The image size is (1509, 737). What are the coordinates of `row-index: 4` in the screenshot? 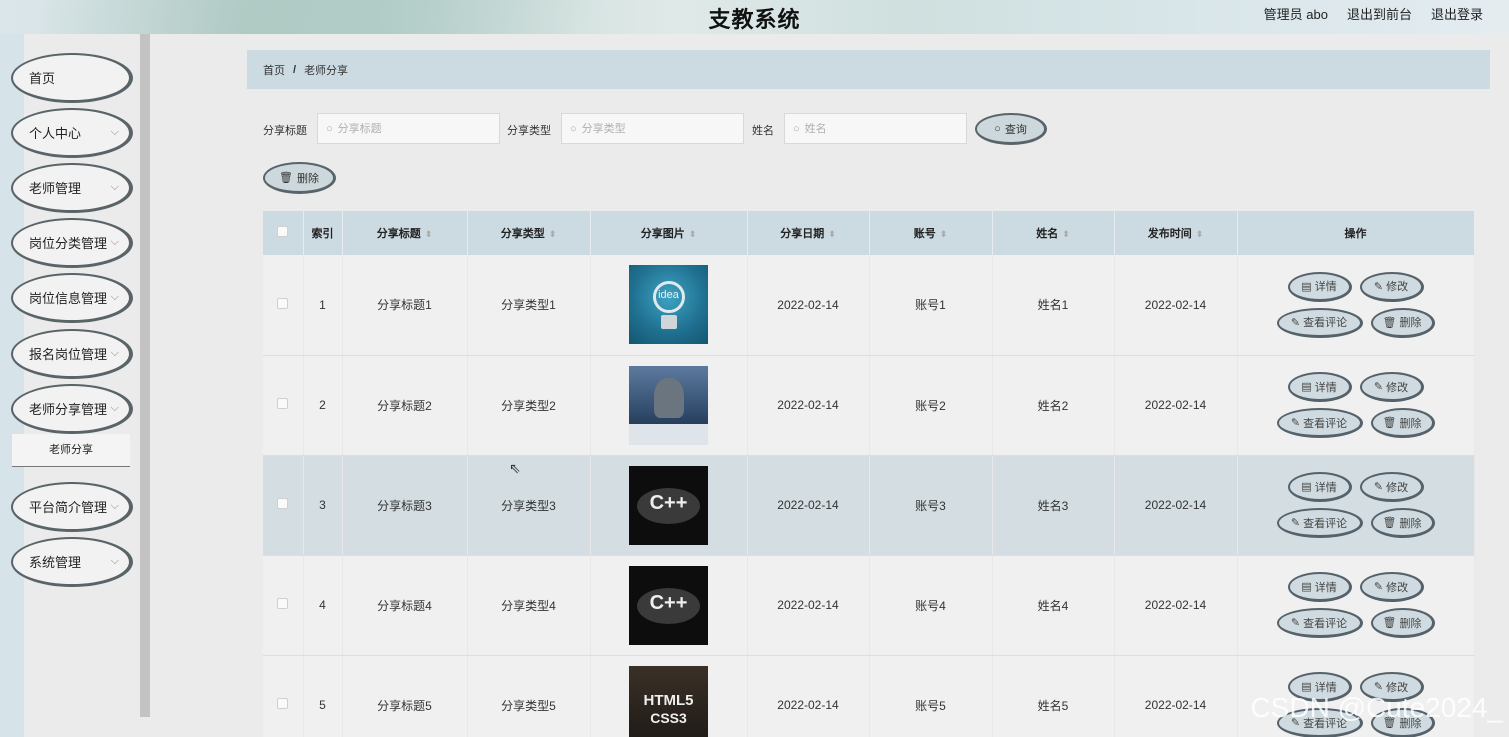 It's located at (323, 605).